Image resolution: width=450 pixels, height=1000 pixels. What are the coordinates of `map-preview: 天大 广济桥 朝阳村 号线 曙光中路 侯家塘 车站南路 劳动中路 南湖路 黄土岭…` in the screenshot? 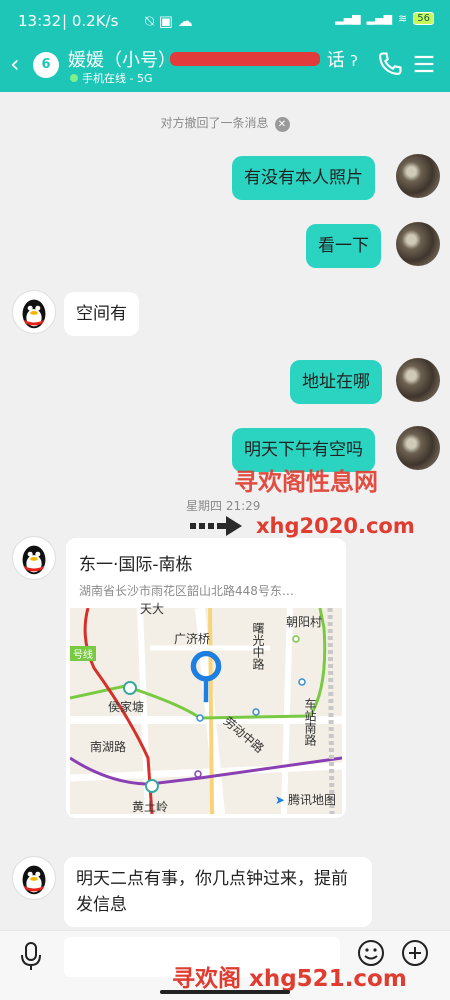 It's located at (206, 708).